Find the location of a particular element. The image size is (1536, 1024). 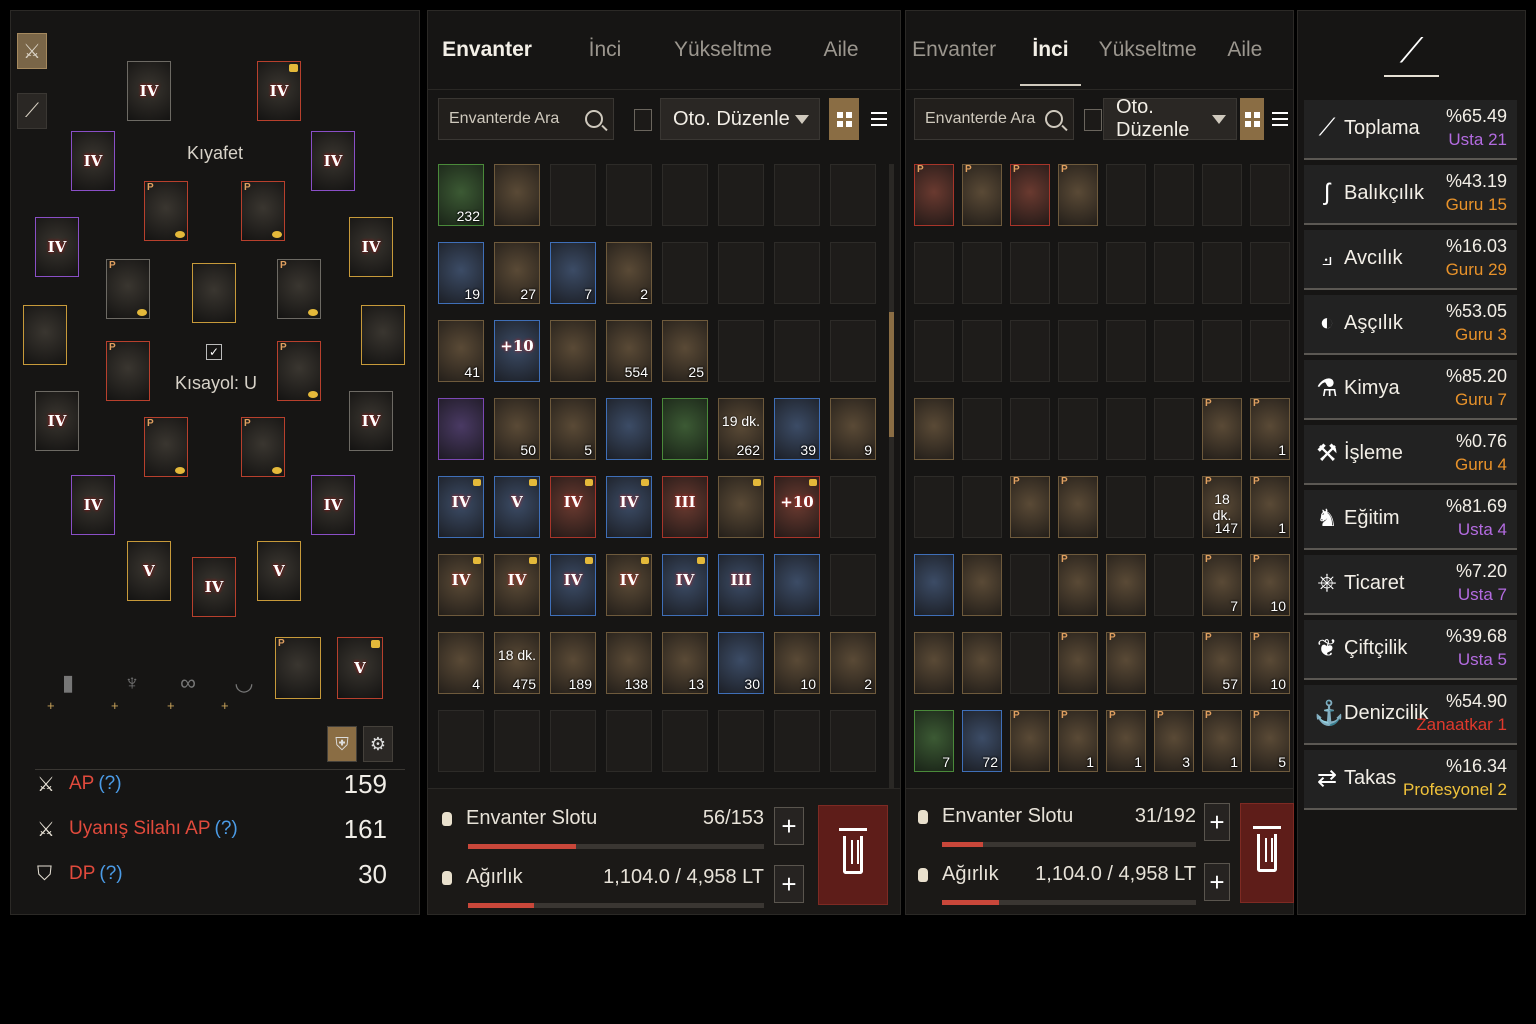

lantern-slot: V is located at coordinates (360, 668).